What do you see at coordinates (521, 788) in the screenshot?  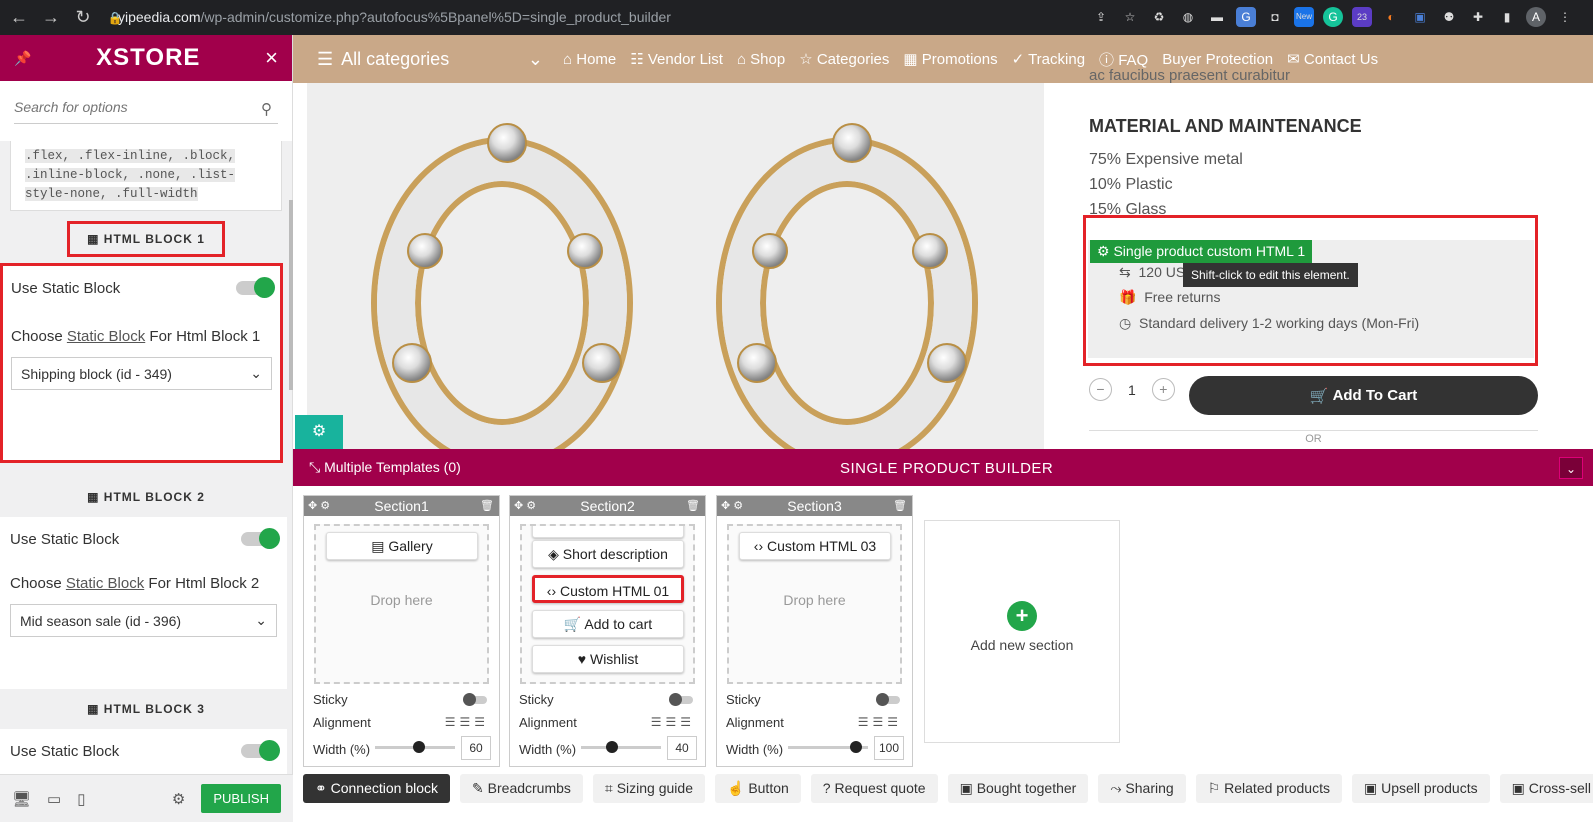 I see `tab-breadcrumbs: ✎ Breadcrumbs` at bounding box center [521, 788].